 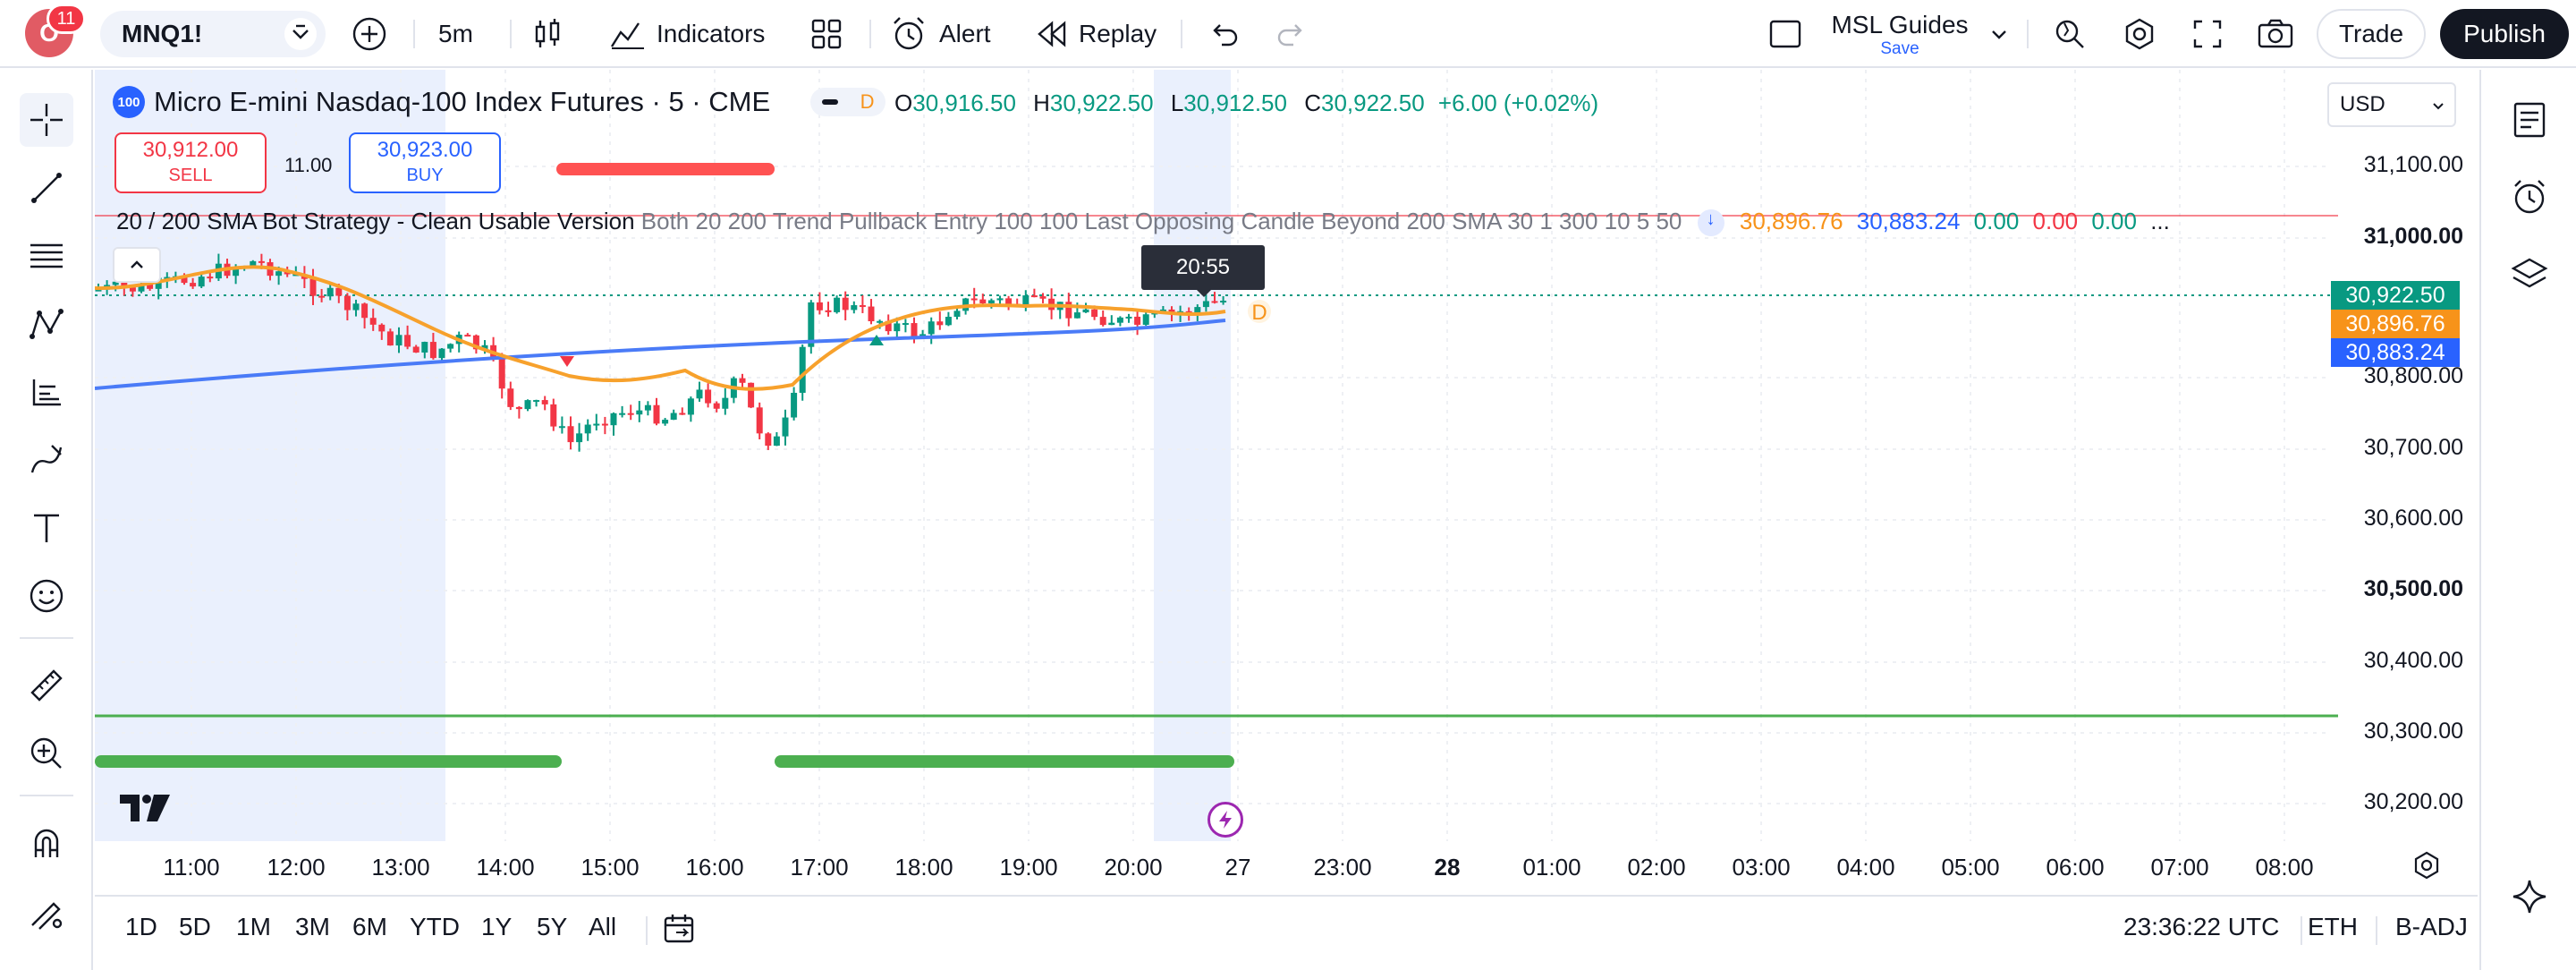 I want to click on quick-search-icon, so click(x=2070, y=34).